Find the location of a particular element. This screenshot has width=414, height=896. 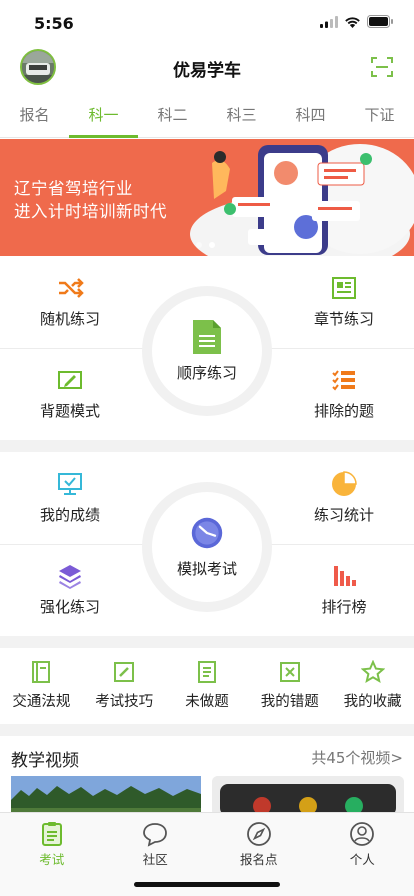

mock-exam-button: 模拟考试 is located at coordinates (207, 547).